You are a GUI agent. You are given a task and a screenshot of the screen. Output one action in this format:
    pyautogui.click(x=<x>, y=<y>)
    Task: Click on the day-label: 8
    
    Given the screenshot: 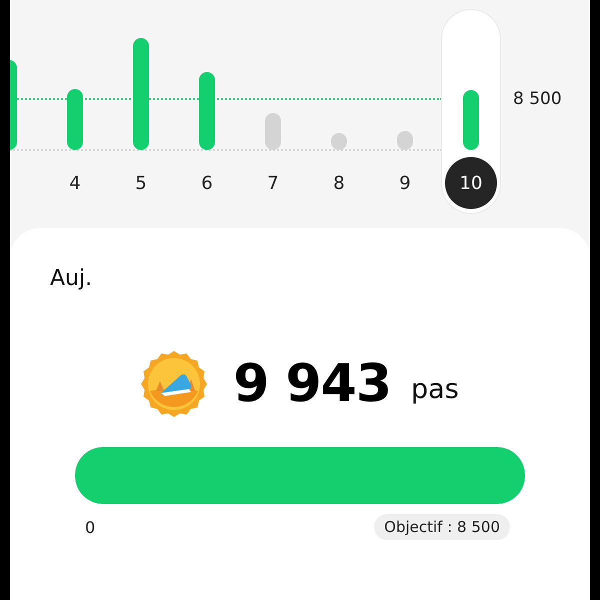 What is the action you would take?
    pyautogui.click(x=339, y=183)
    